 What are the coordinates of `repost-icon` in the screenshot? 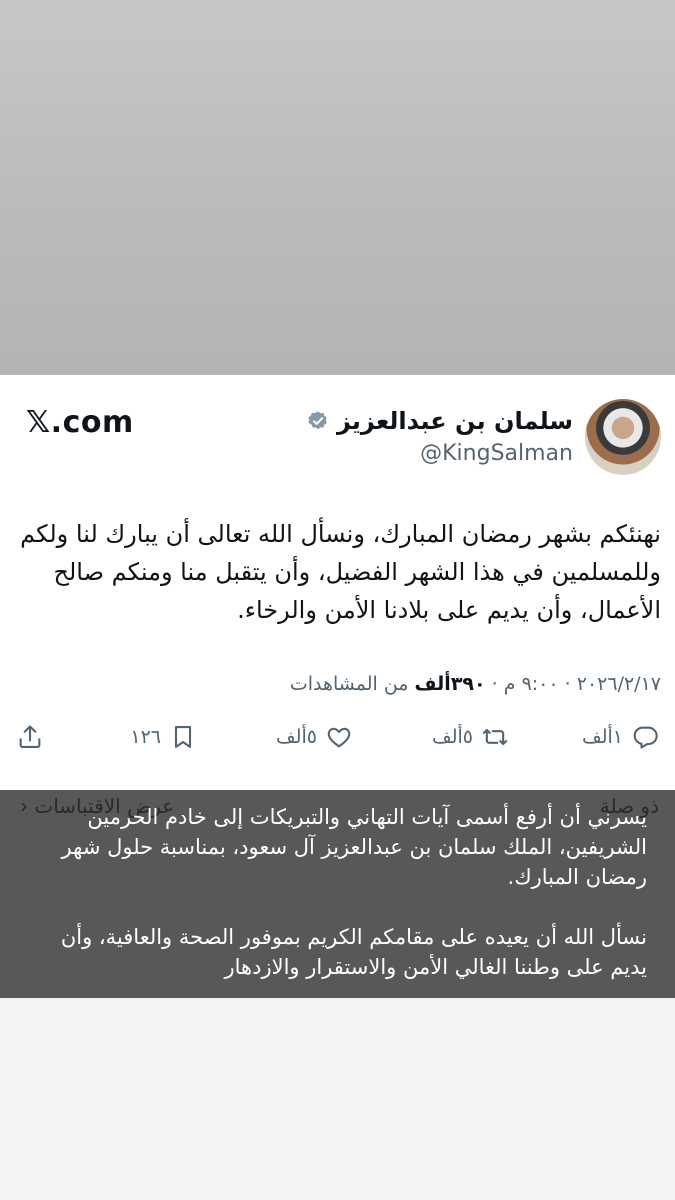 It's located at (495, 737).